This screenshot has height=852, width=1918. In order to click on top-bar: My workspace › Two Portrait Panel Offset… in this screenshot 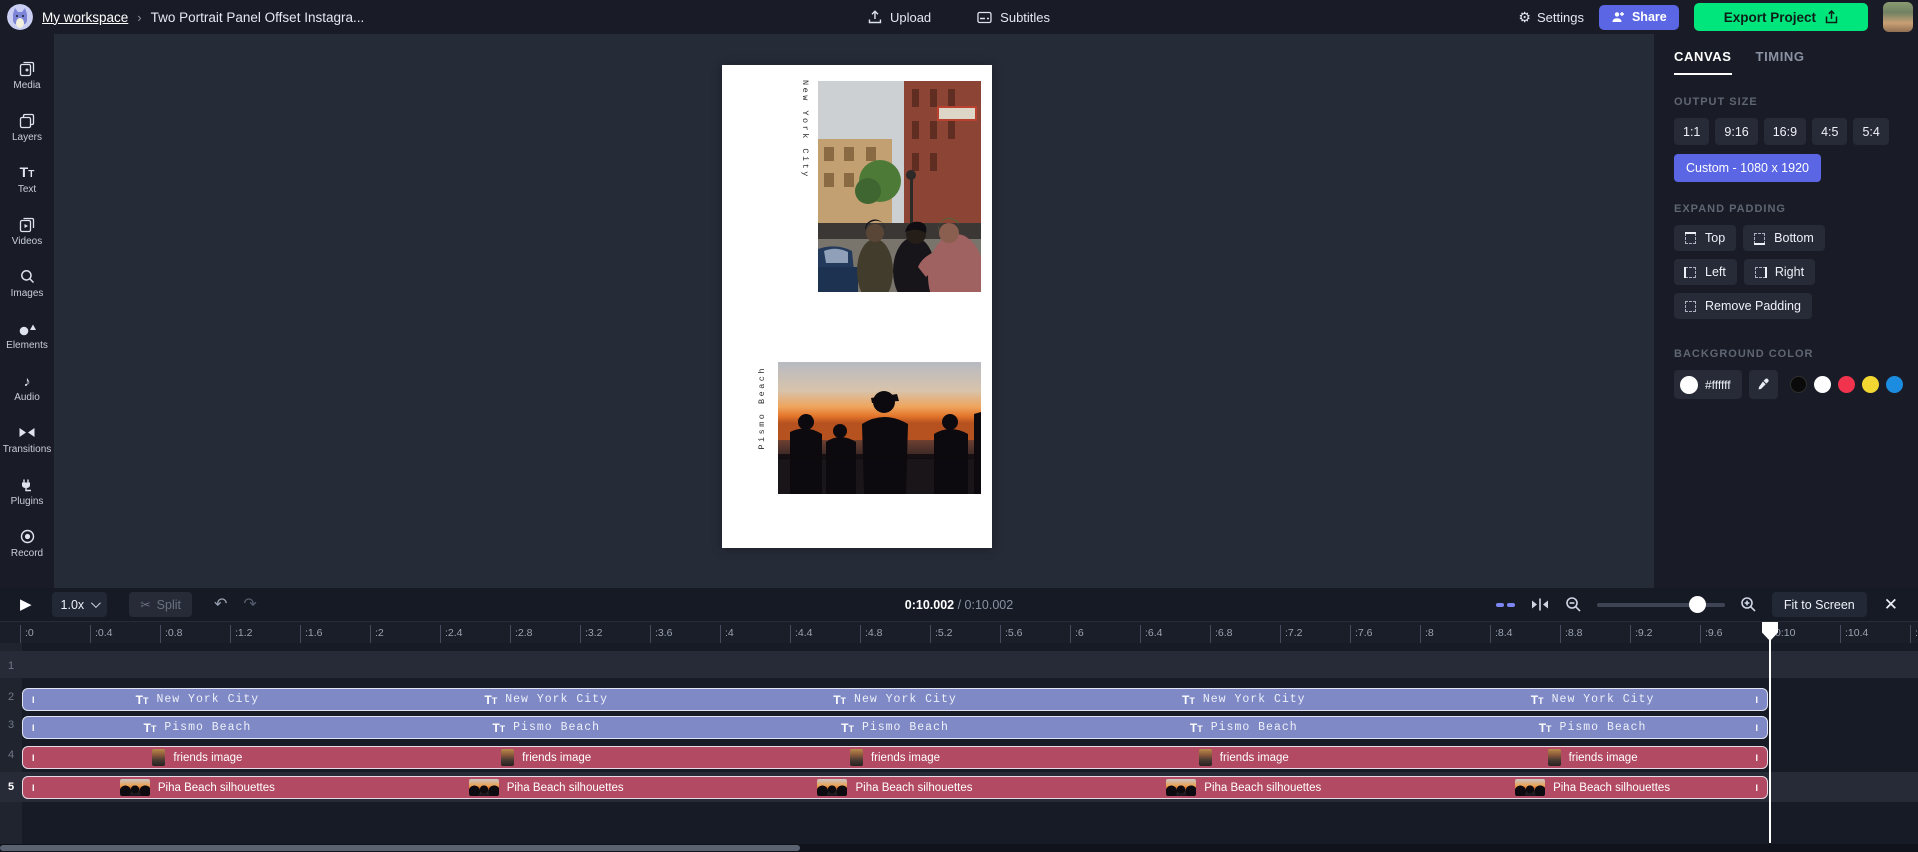, I will do `click(959, 17)`.